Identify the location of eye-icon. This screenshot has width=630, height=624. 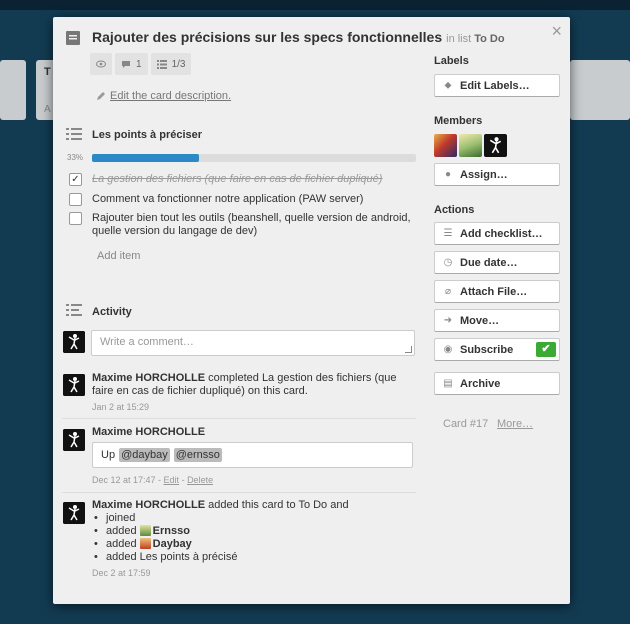
(101, 64).